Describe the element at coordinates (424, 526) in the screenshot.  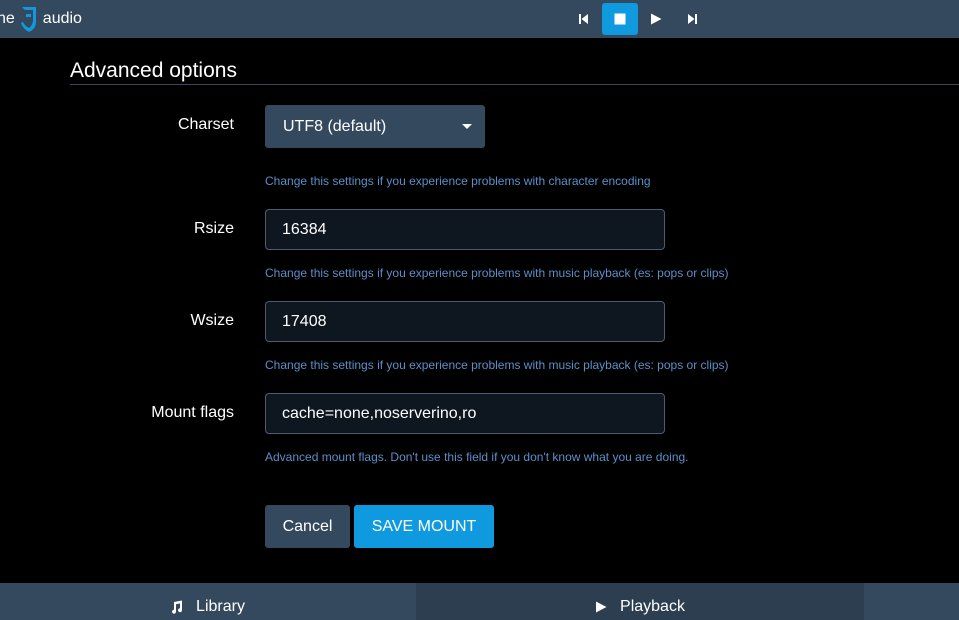
I see `save-mount-button: SAVE MOUNT` at that location.